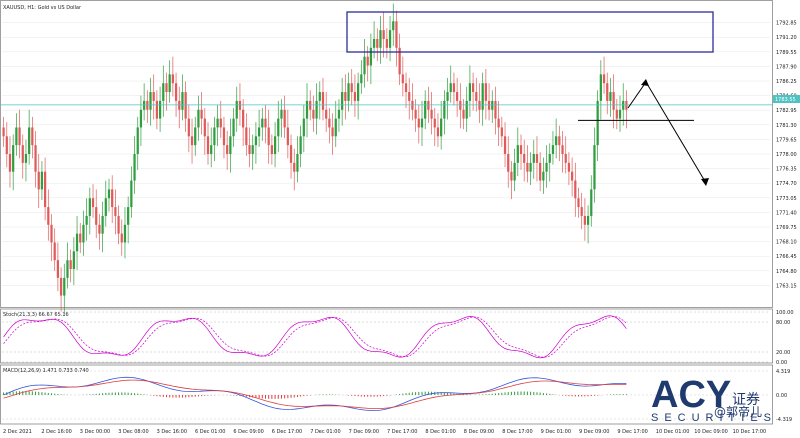 The image size is (800, 438). Describe the element at coordinates (786, 228) in the screenshot. I see `y-tick-label: 1769.75` at that location.